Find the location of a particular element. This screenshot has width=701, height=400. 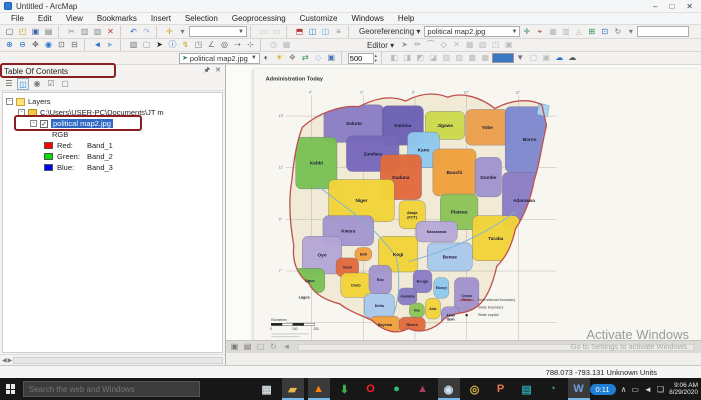

toolbar-icon: ✛ is located at coordinates (169, 32).